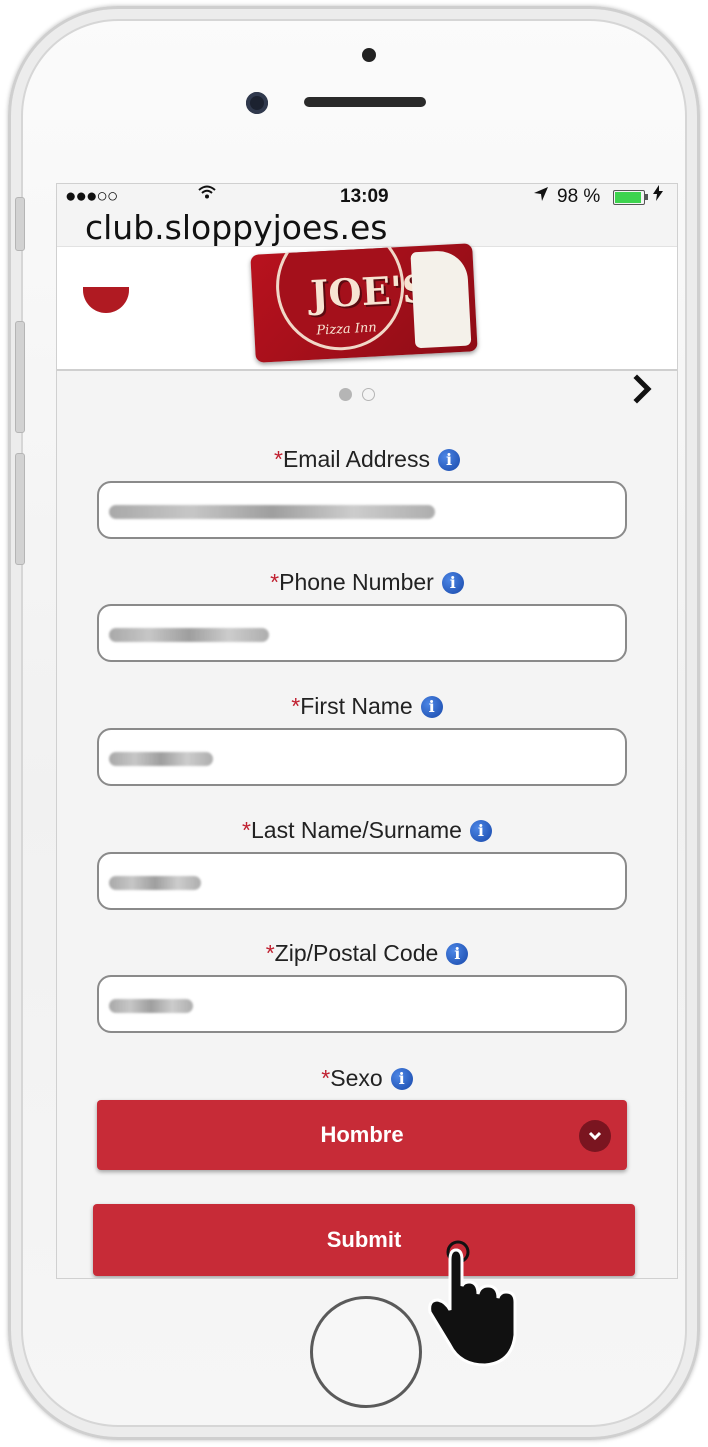 Image resolution: width=708 pixels, height=1447 pixels. I want to click on carousel-dot, so click(368, 394).